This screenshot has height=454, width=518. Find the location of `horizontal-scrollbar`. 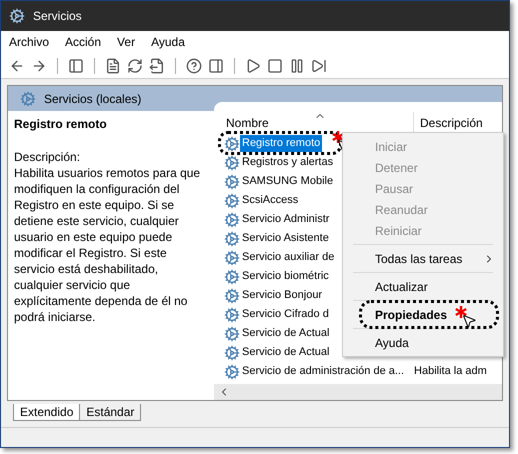

horizontal-scrollbar is located at coordinates (358, 392).